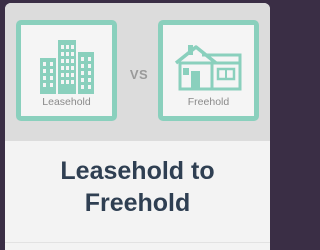  What do you see at coordinates (208, 102) in the screenshot?
I see `freehold-caption: Freehold` at bounding box center [208, 102].